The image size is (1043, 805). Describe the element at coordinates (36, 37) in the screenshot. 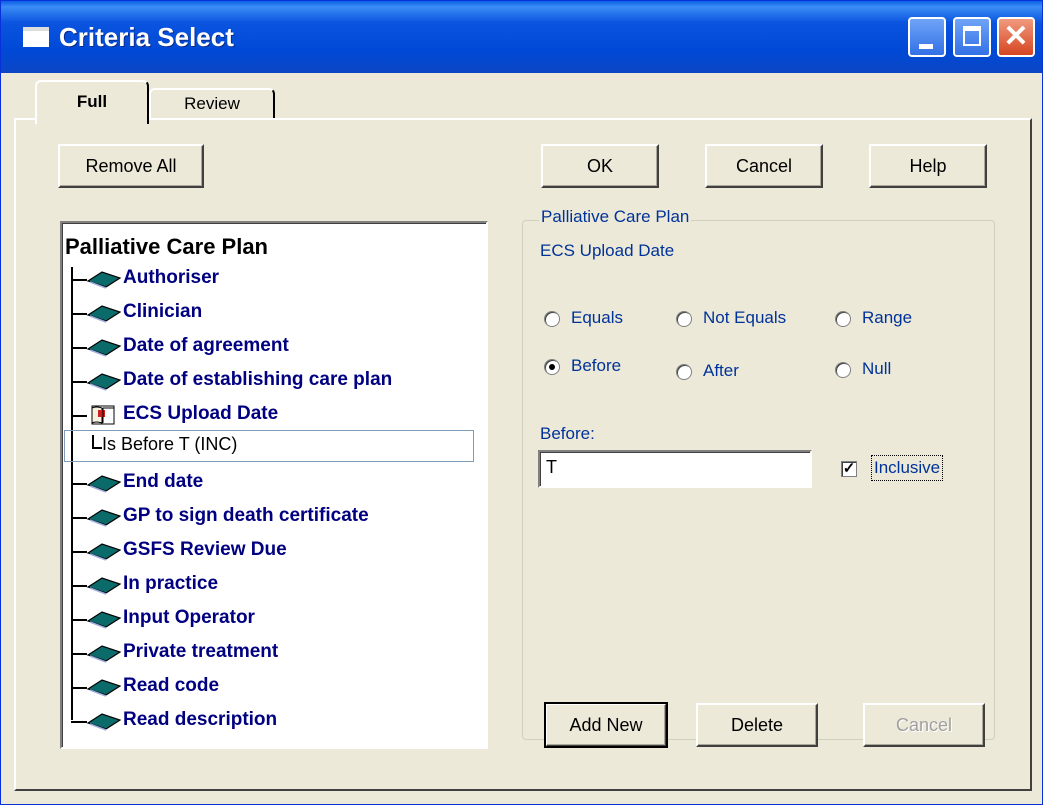

I see `window-icon` at that location.